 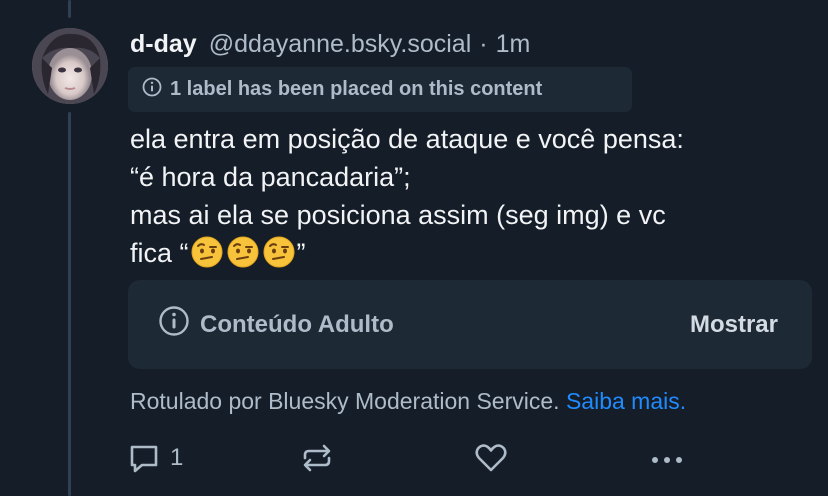 I want to click on more-button, so click(x=668, y=458).